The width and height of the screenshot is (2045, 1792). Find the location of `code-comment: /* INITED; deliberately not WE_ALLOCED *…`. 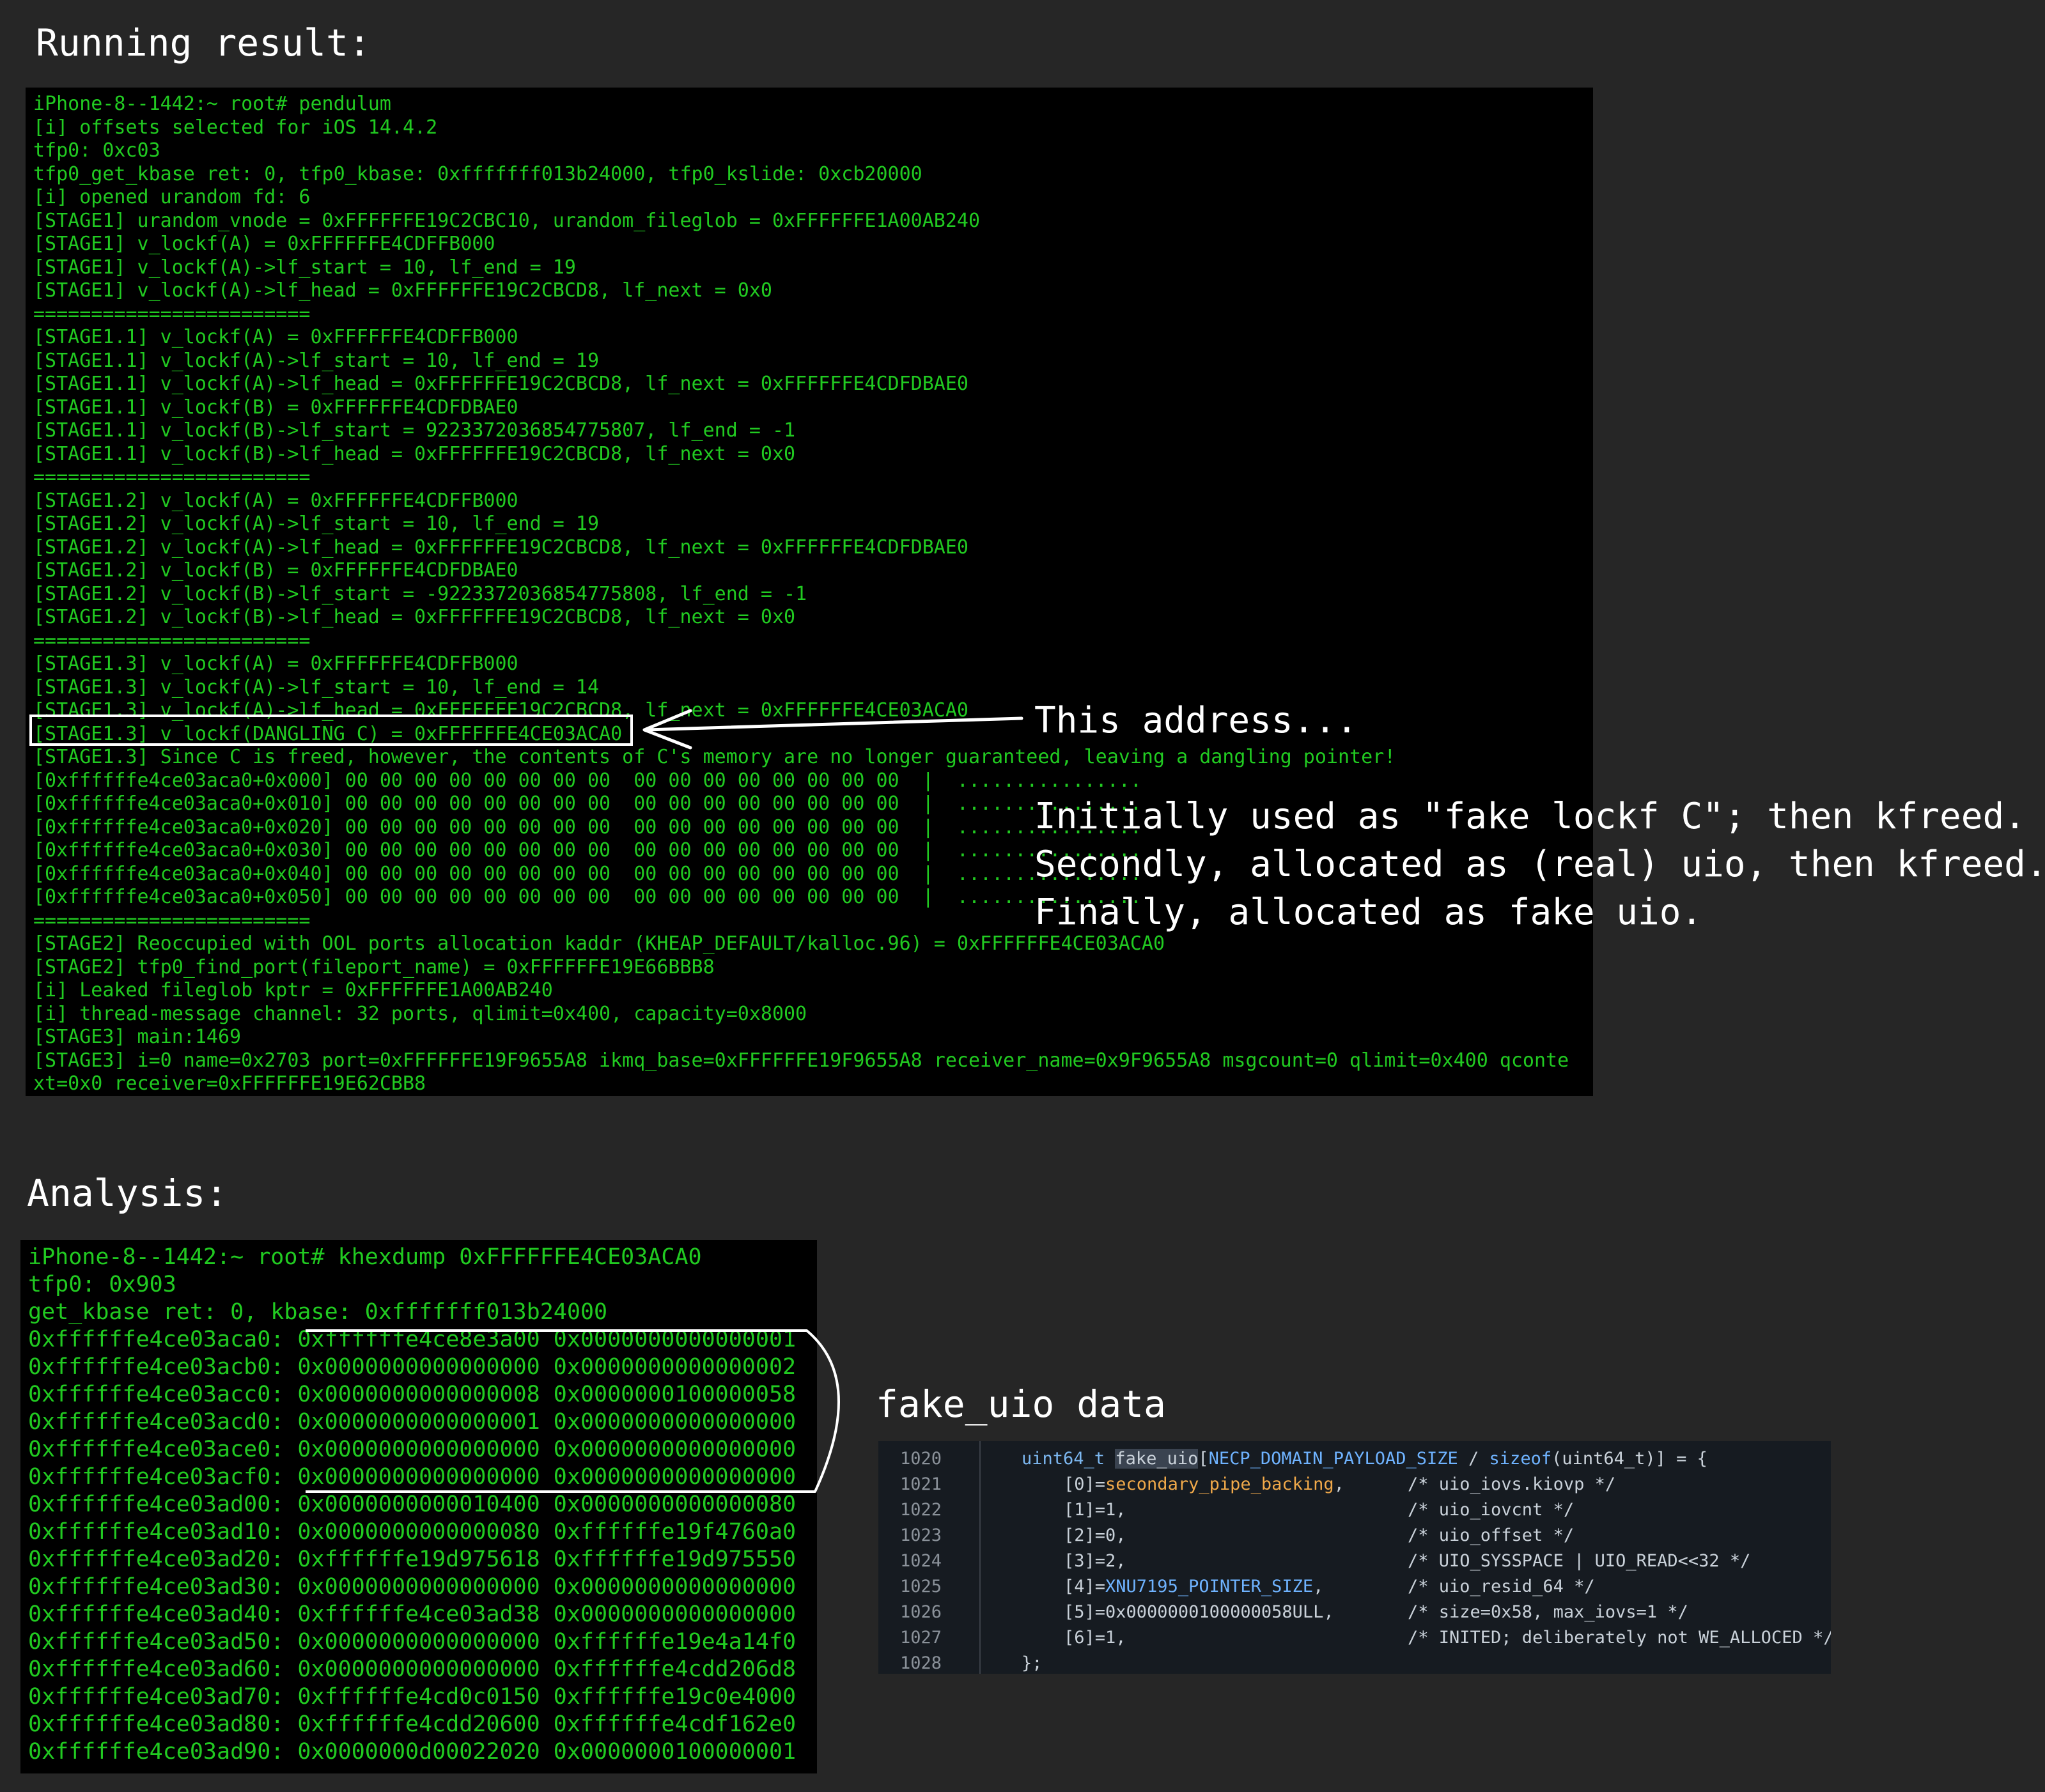

code-comment: /* INITED; deliberately not WE_ALLOCED *… is located at coordinates (1619, 1638).